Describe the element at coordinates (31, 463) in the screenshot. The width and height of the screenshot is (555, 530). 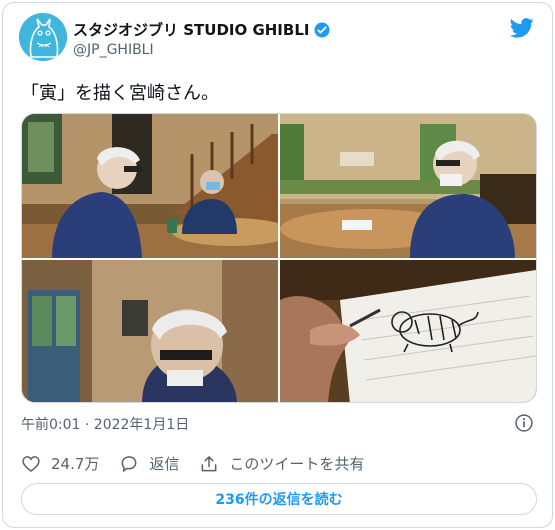
I see `heart-icon` at that location.